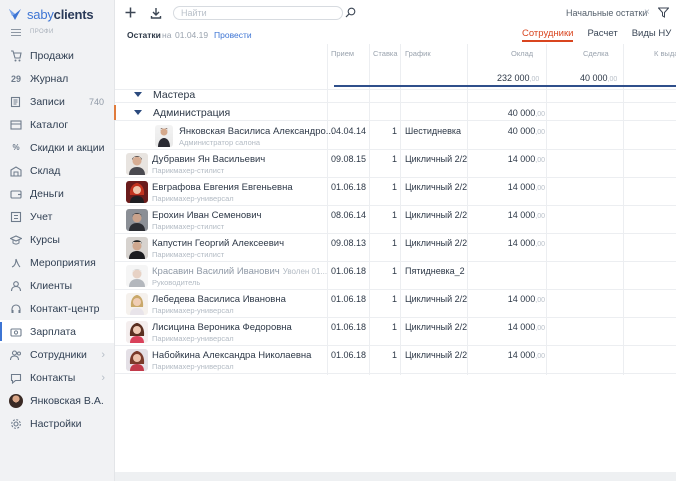  Describe the element at coordinates (395, 112) in the screenshot. I see `group-row: Администрация 40 000,00` at that location.